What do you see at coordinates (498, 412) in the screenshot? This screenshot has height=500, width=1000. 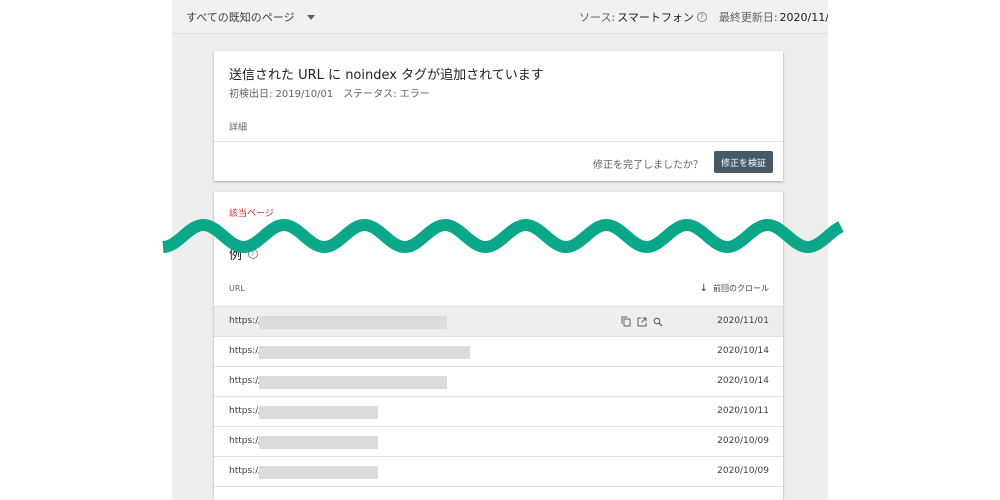 I see `table-row: https:// 2020/10/11` at bounding box center [498, 412].